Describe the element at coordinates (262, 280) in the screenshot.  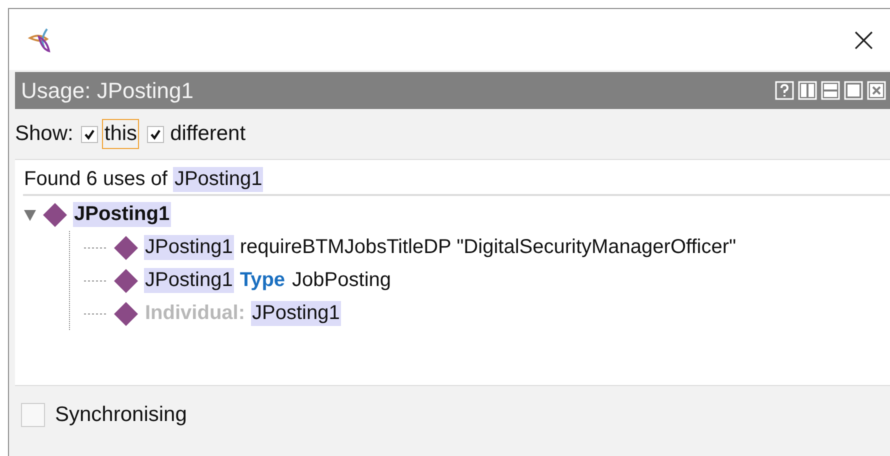
I see `keyword-text: Type` at that location.